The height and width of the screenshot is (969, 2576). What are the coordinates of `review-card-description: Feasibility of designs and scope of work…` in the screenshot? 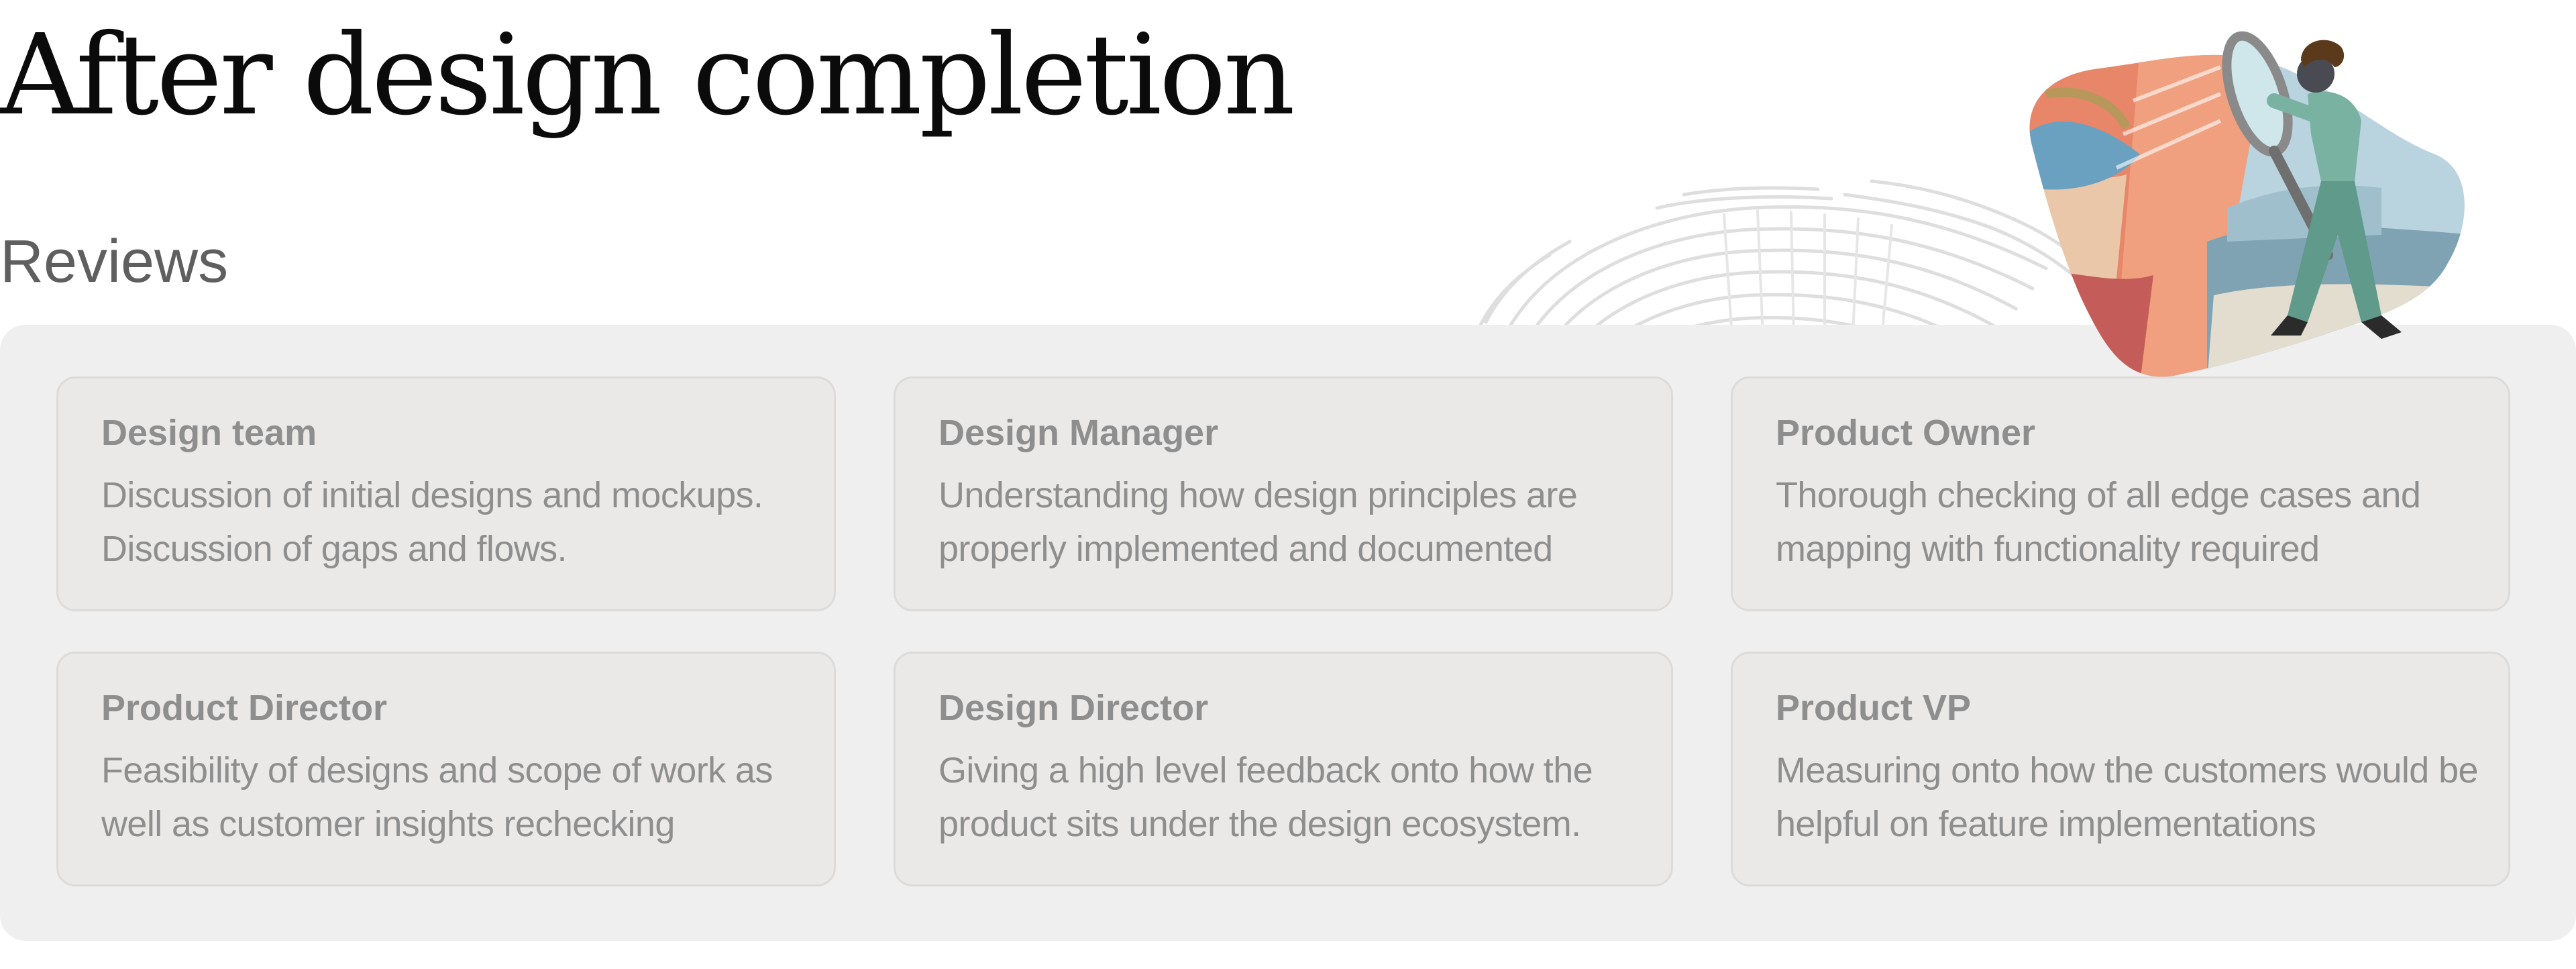 It's located at (437, 797).